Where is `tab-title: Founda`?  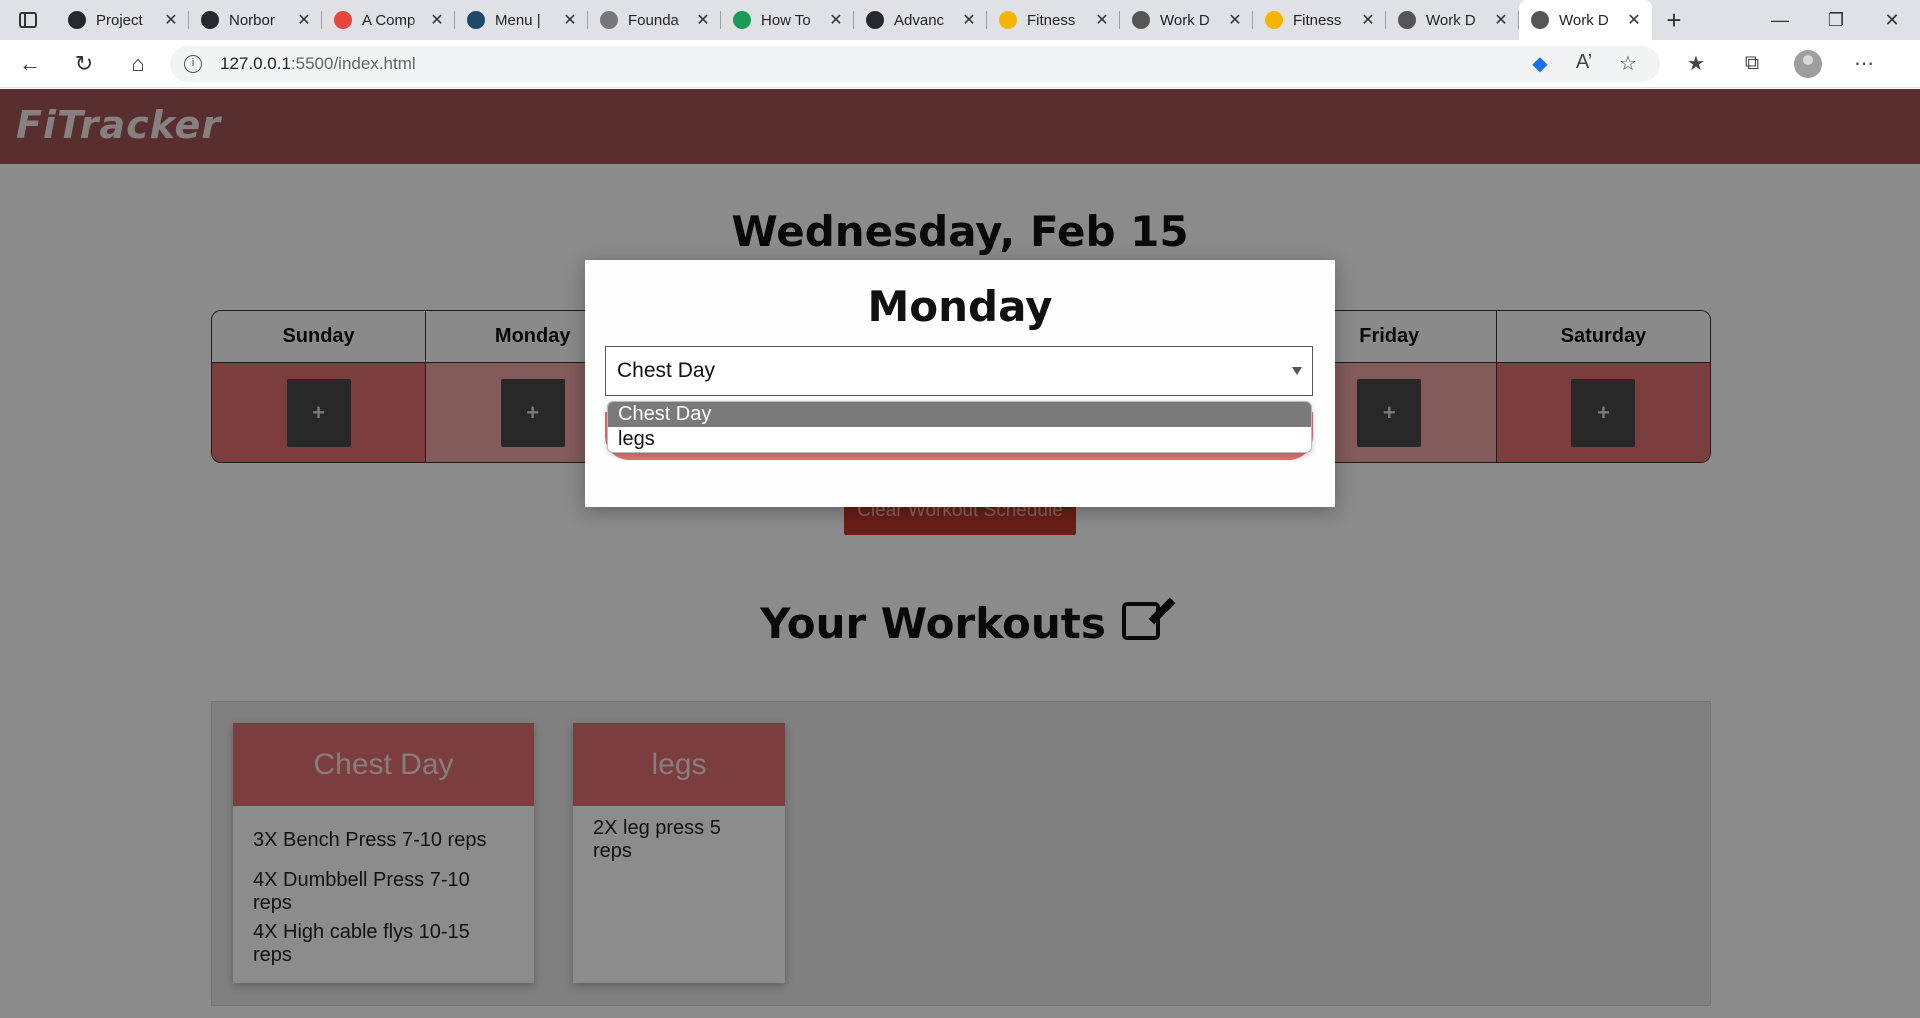 tab-title: Founda is located at coordinates (653, 20).